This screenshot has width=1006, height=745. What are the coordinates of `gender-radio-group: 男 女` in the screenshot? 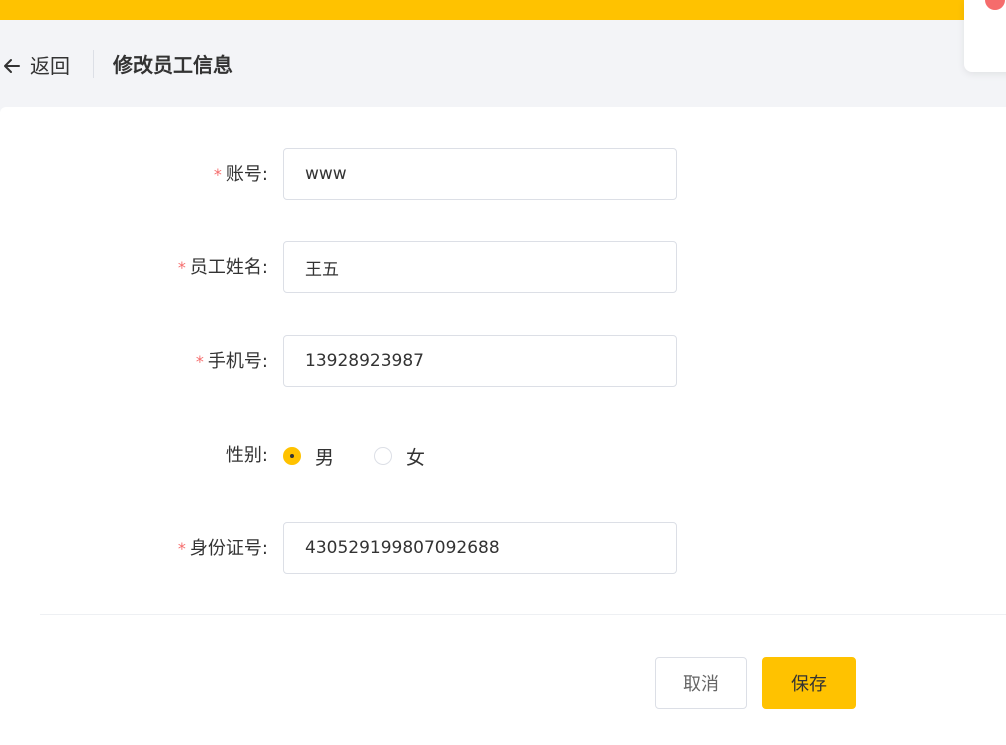 It's located at (374, 456).